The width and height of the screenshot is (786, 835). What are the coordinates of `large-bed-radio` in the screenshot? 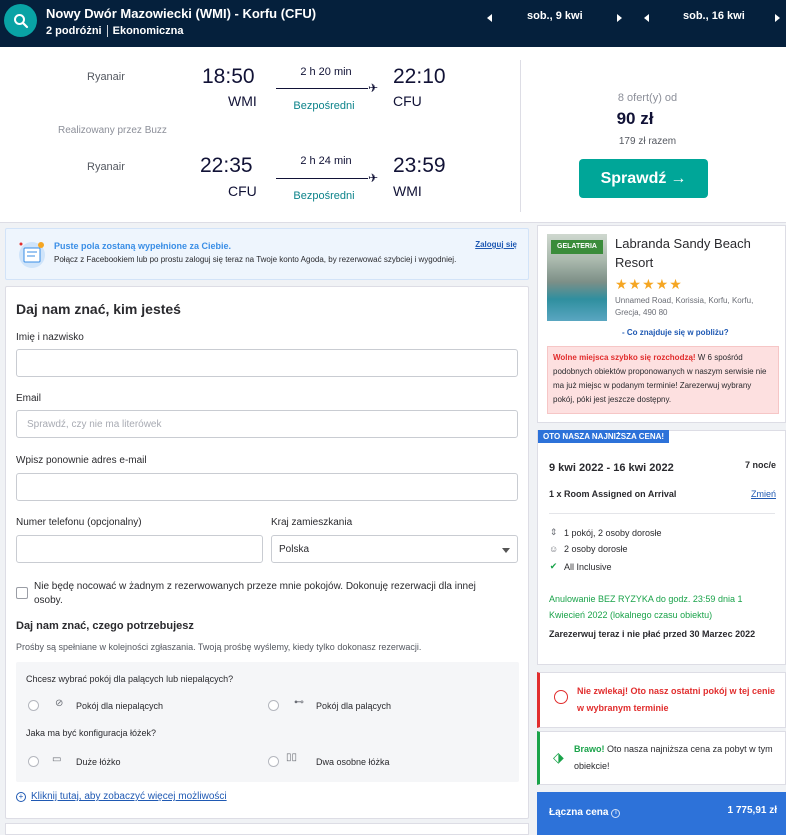 It's located at (33, 761).